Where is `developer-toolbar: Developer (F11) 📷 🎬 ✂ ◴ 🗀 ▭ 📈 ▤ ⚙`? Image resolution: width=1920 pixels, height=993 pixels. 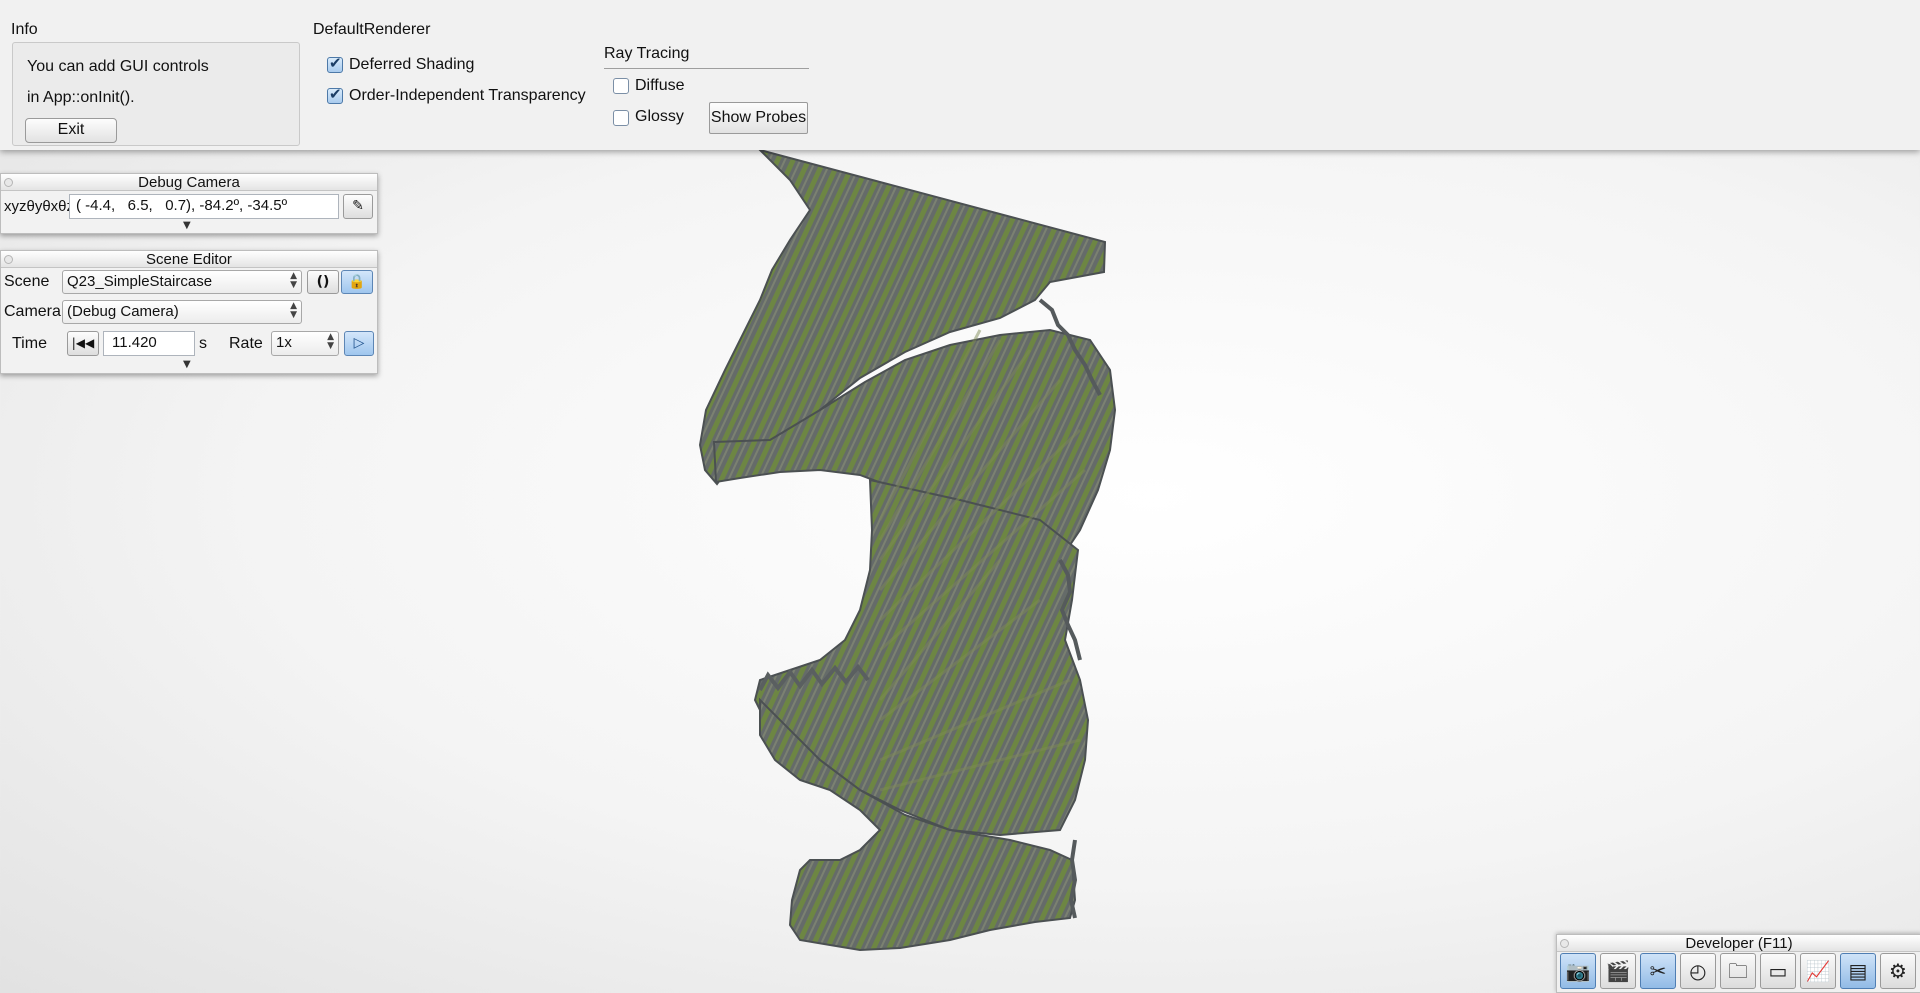 developer-toolbar: Developer (F11) 📷 🎬 ✂ ◴ 🗀 ▭ 📈 ▤ ⚙ is located at coordinates (1738, 963).